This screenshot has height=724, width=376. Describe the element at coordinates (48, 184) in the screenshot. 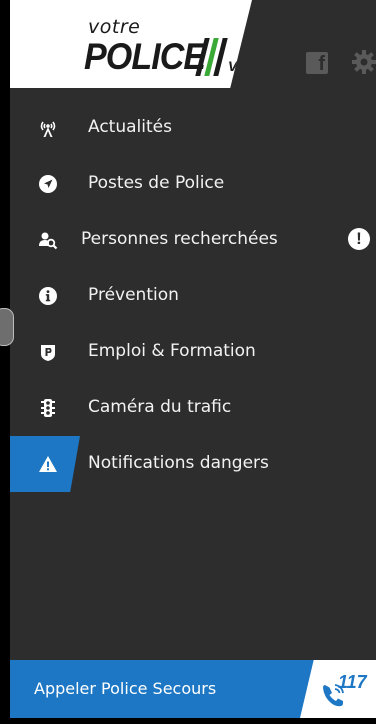

I see `navigation-icon` at that location.